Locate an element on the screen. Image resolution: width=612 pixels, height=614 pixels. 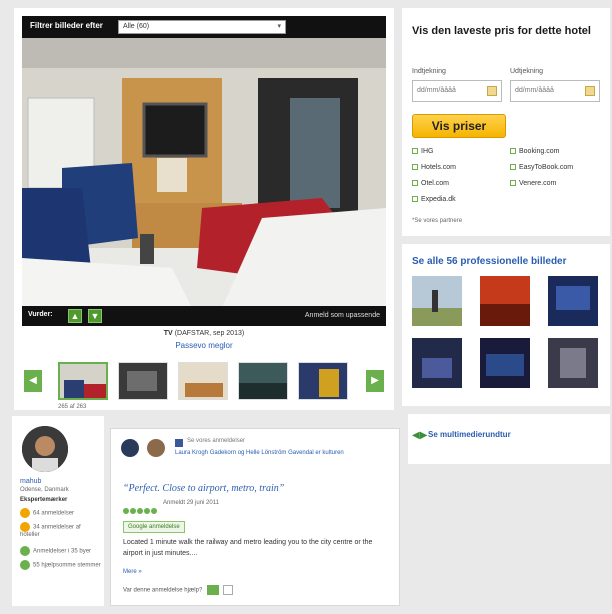
helpful-no-button is located at coordinates (227, 590).